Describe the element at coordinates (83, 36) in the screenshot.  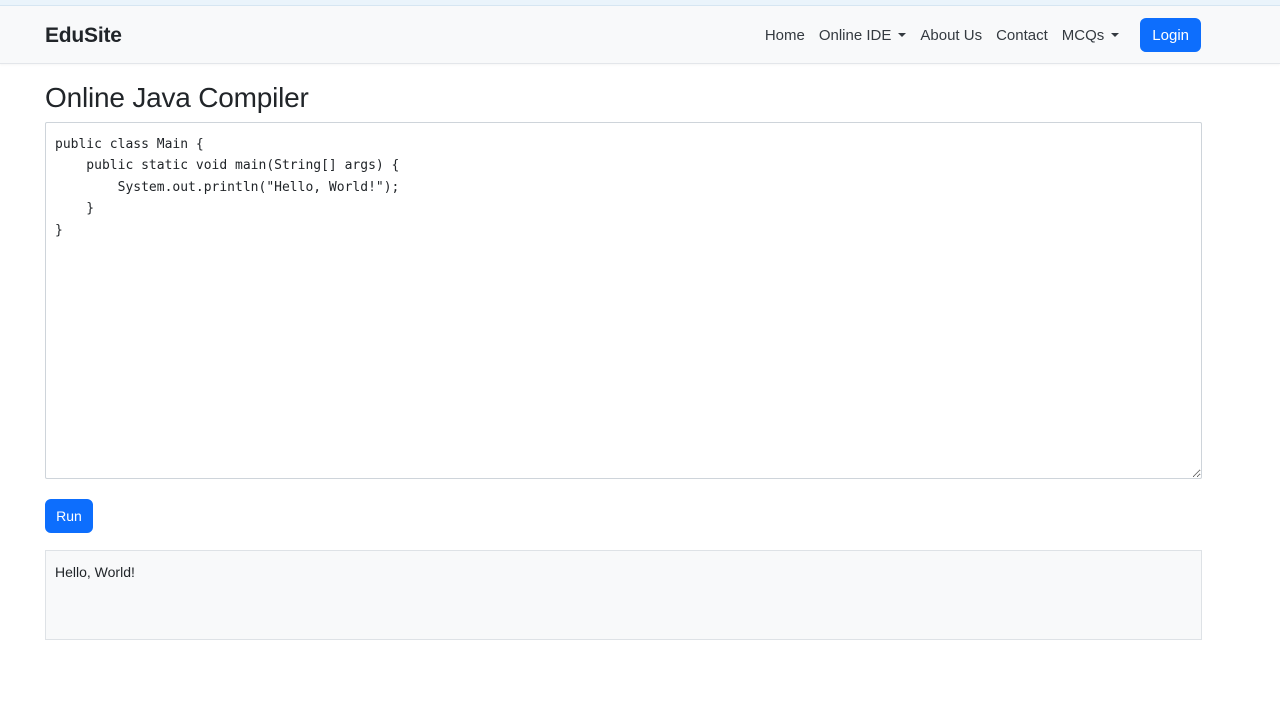
I see `brand-logo: EduSite` at that location.